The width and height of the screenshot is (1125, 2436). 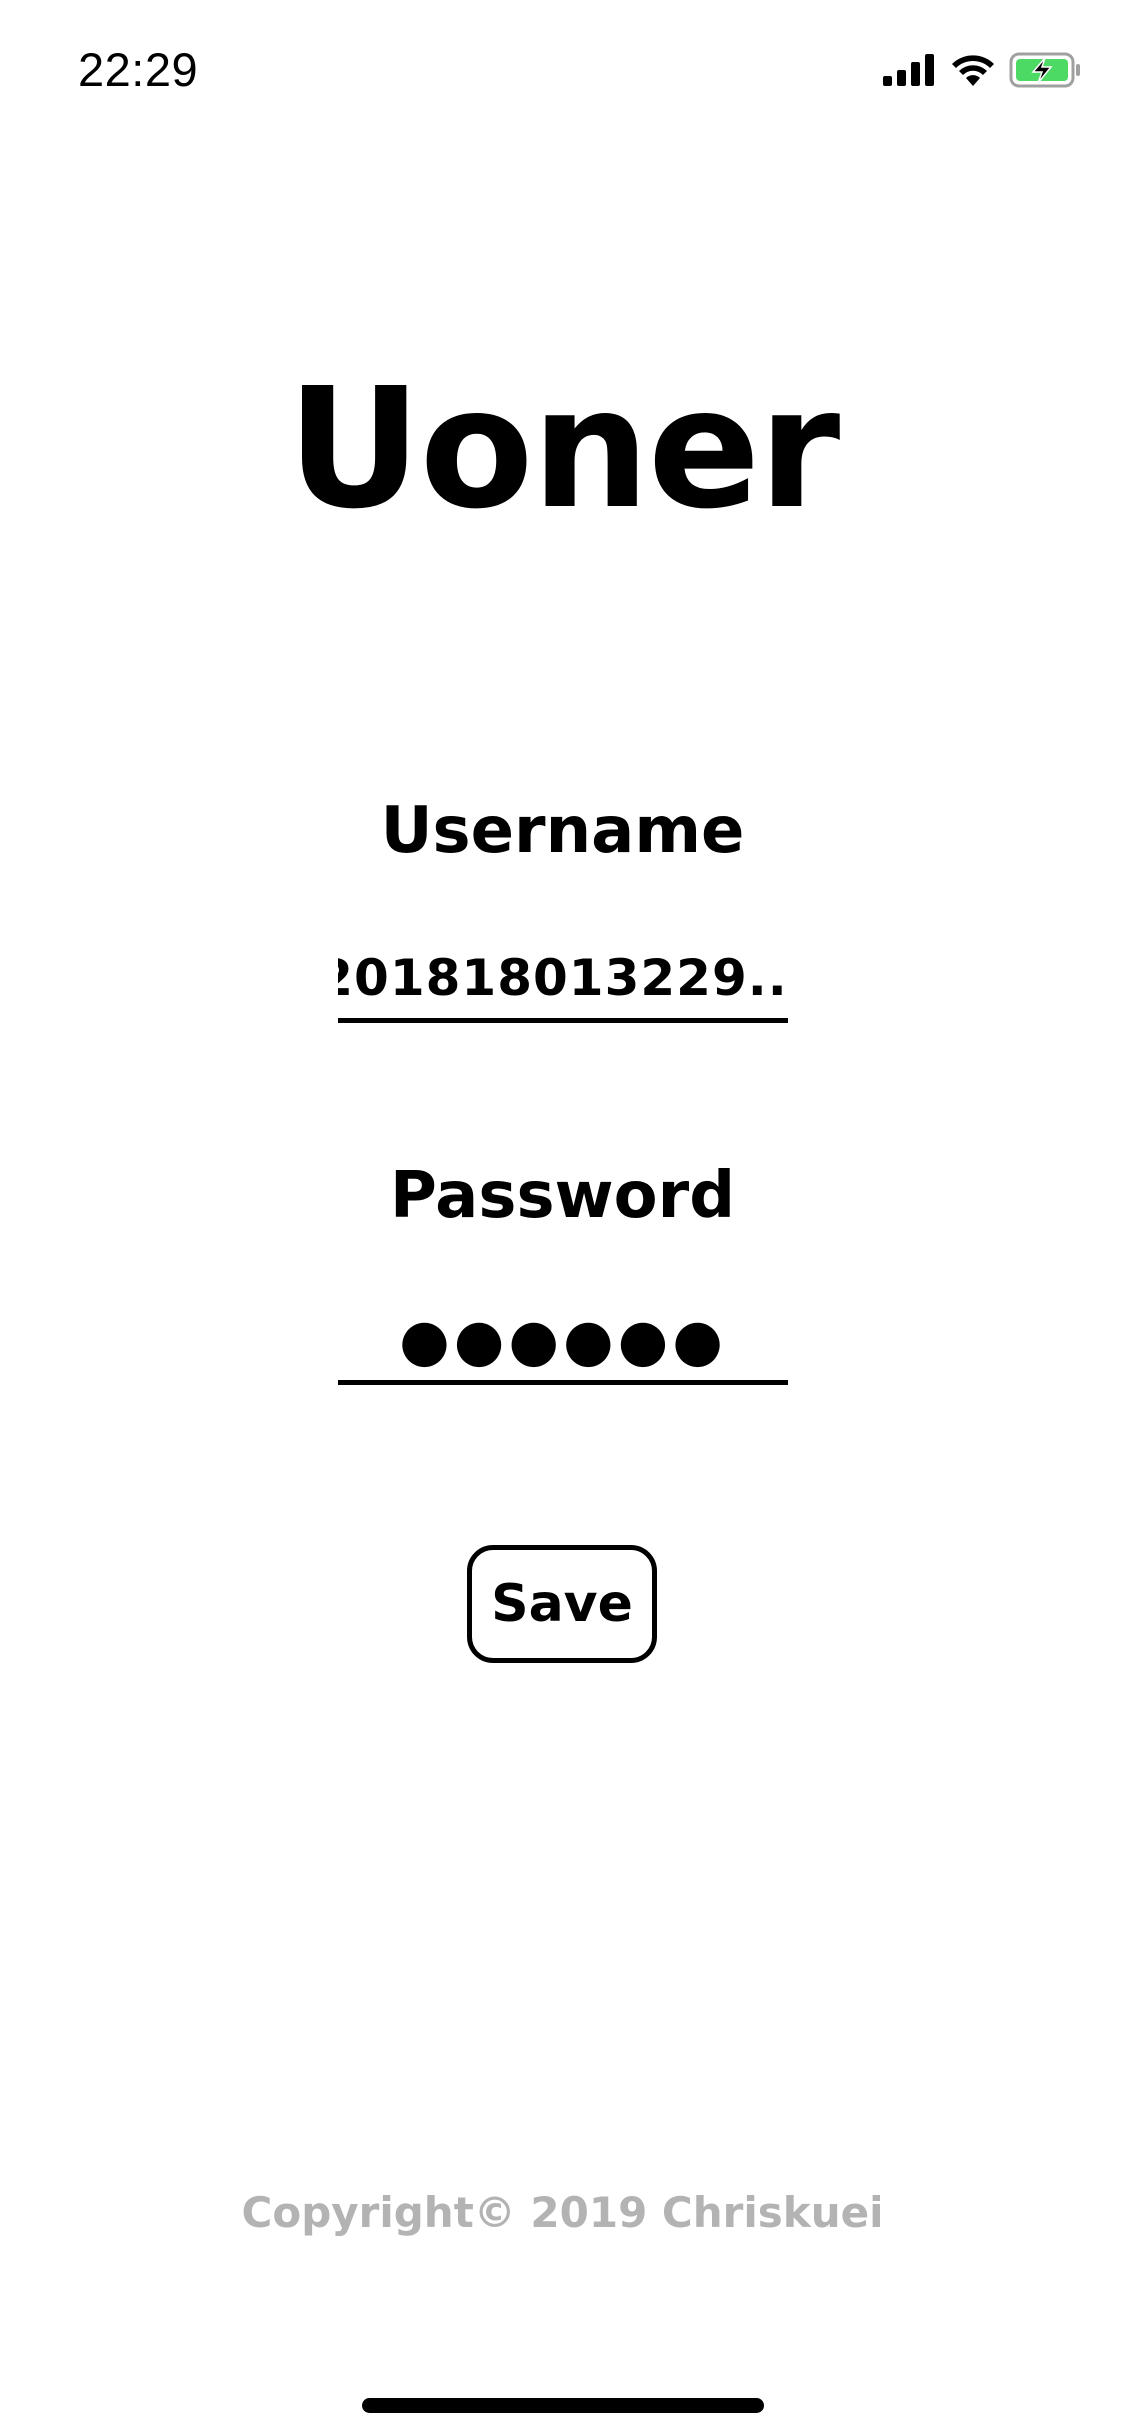 What do you see at coordinates (973, 70) in the screenshot?
I see `wifi-icon` at bounding box center [973, 70].